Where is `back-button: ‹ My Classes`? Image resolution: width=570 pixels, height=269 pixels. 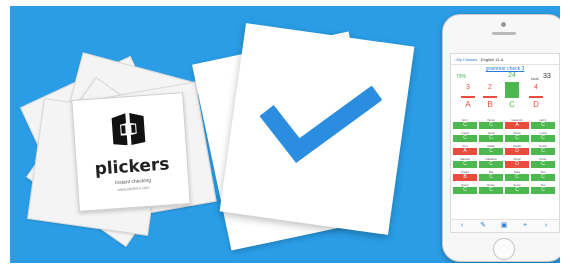
back-button: ‹ My Classes is located at coordinates (465, 59).